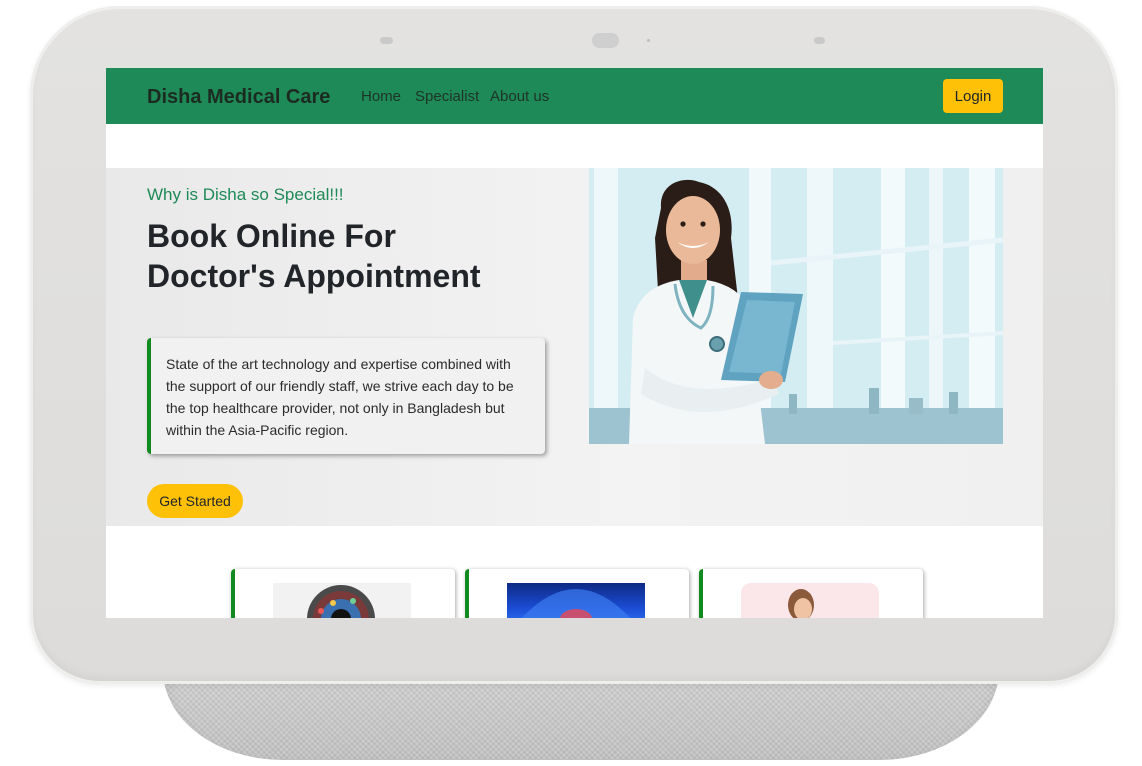 The height and width of the screenshot is (766, 1142). What do you see at coordinates (314, 276) in the screenshot?
I see `hero-title-line-2: Doctor's Appointment` at bounding box center [314, 276].